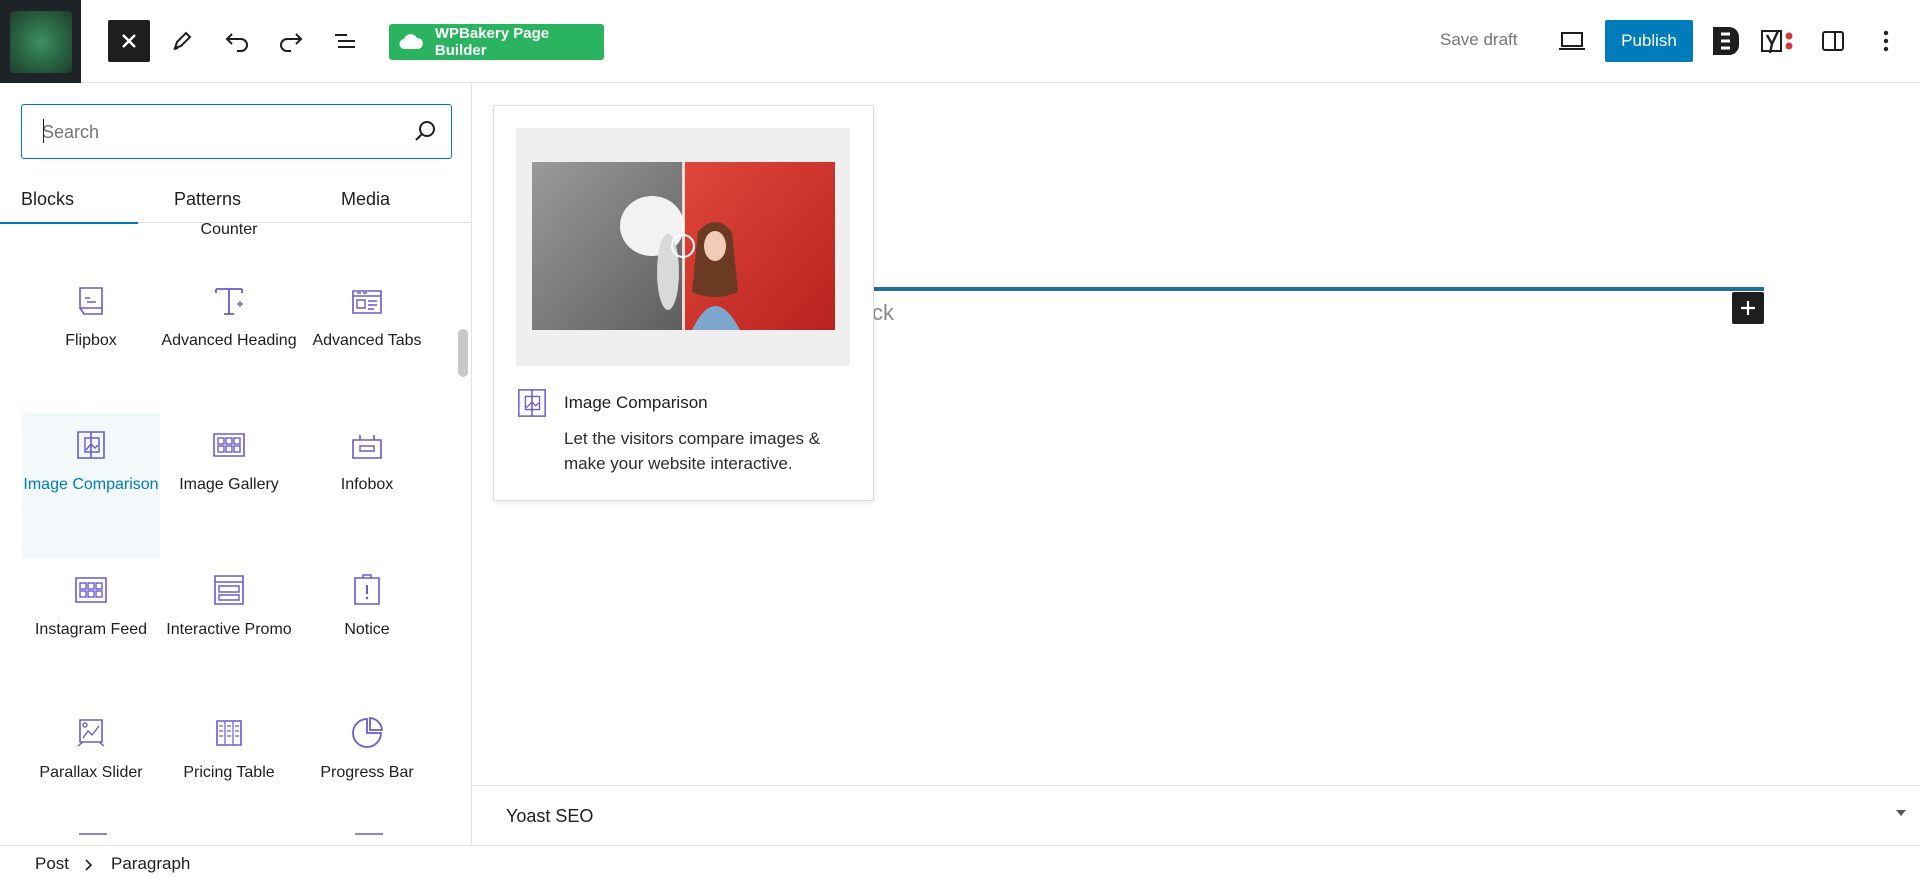 The image size is (1920, 878). What do you see at coordinates (367, 629) in the screenshot?
I see `block-label: Notice` at bounding box center [367, 629].